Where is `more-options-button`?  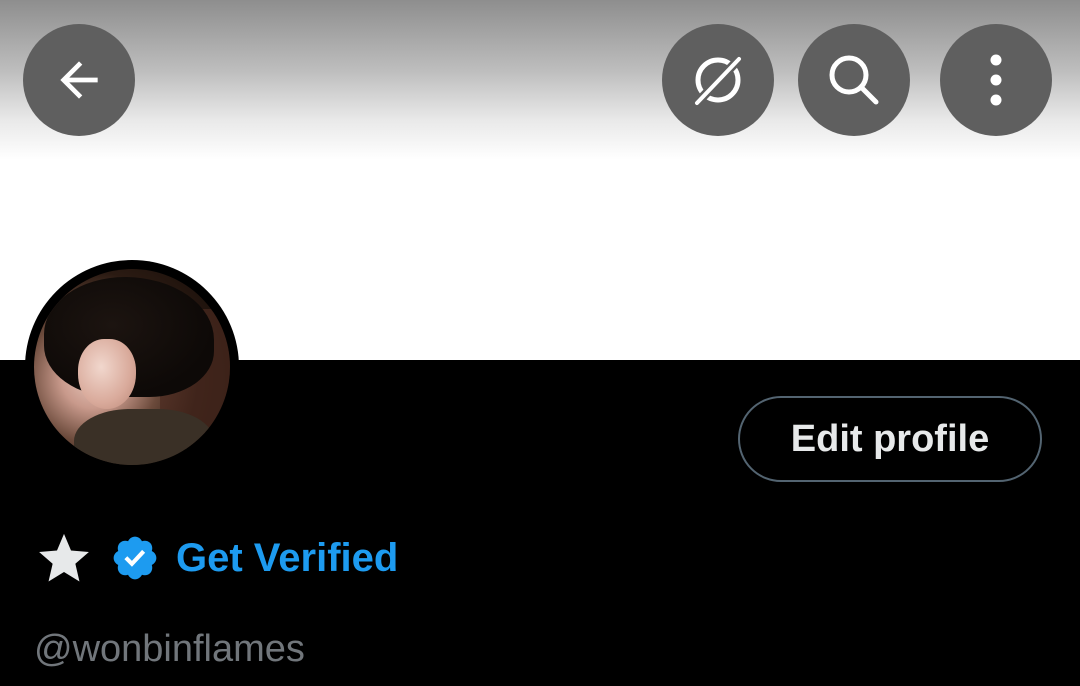
more-options-button is located at coordinates (996, 80).